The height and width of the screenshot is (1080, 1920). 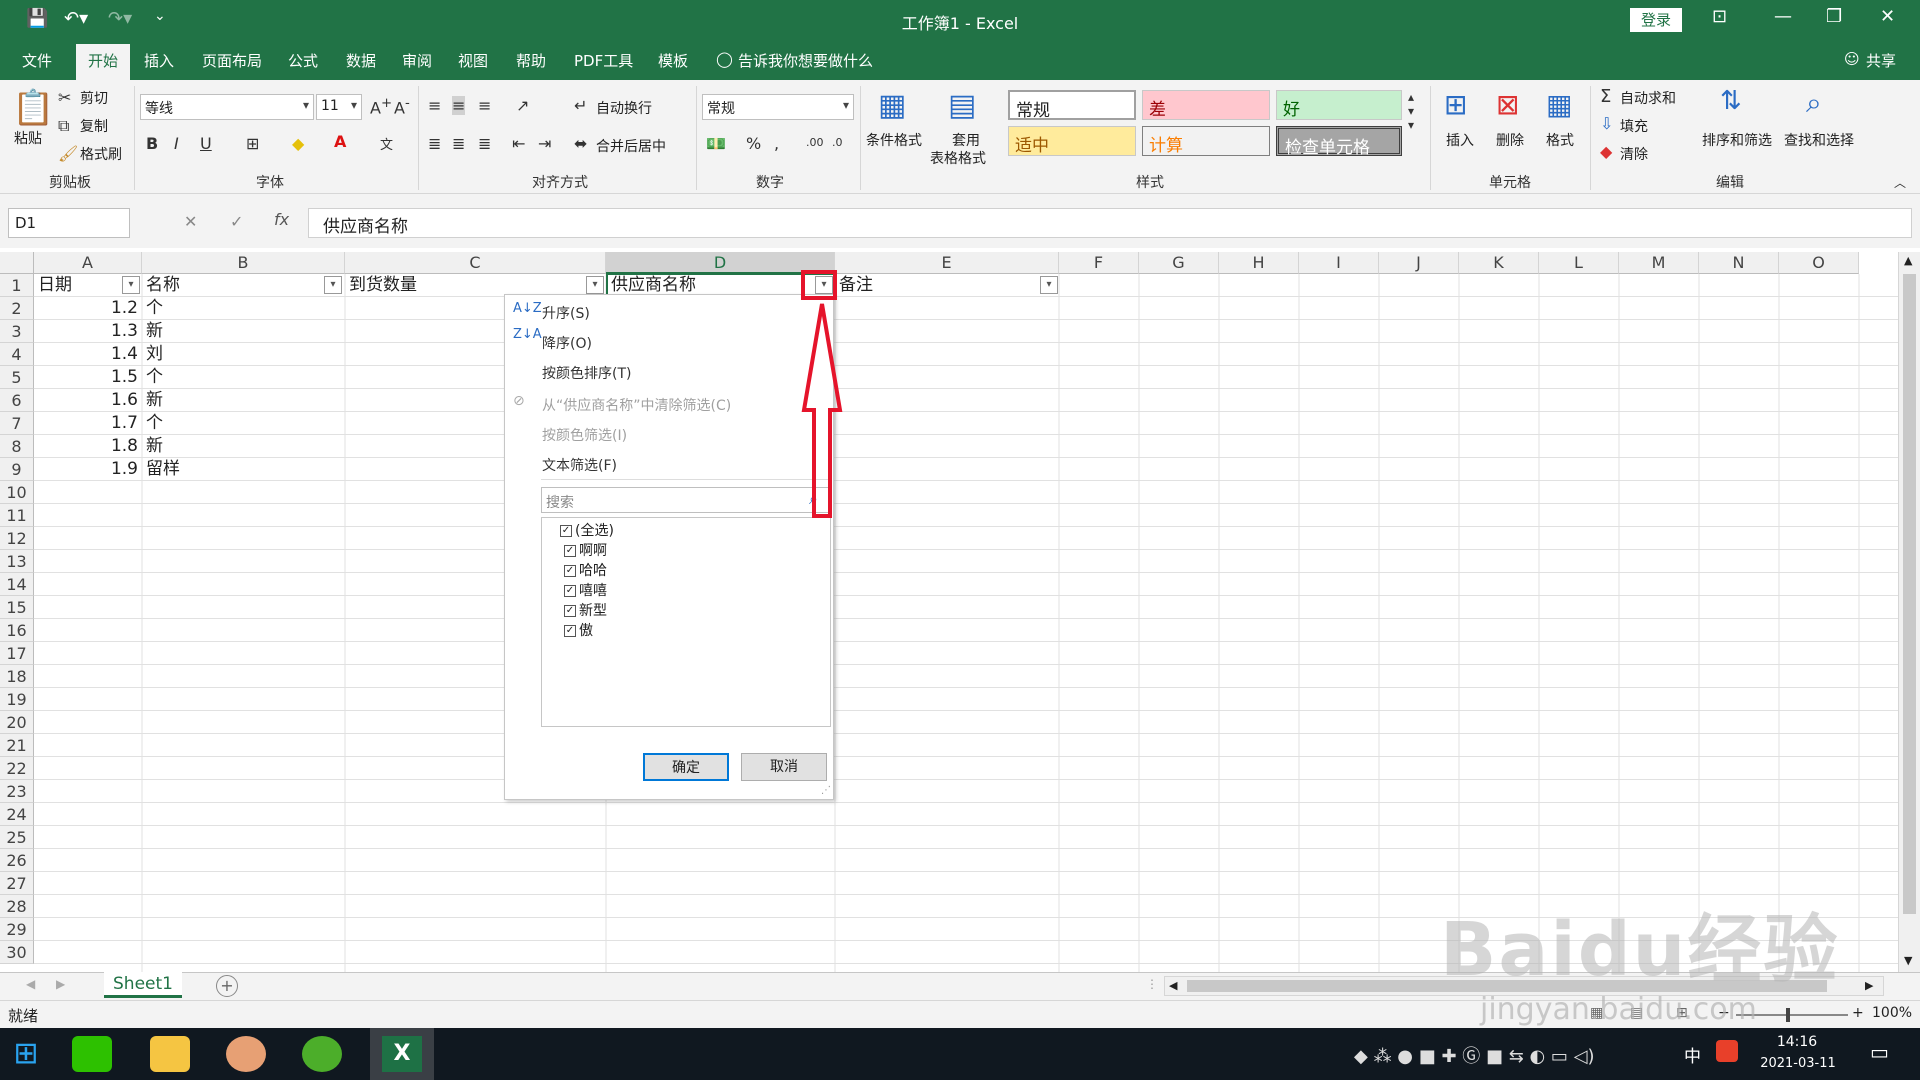 I want to click on ime-indicator: 中, so click(x=1692, y=1054).